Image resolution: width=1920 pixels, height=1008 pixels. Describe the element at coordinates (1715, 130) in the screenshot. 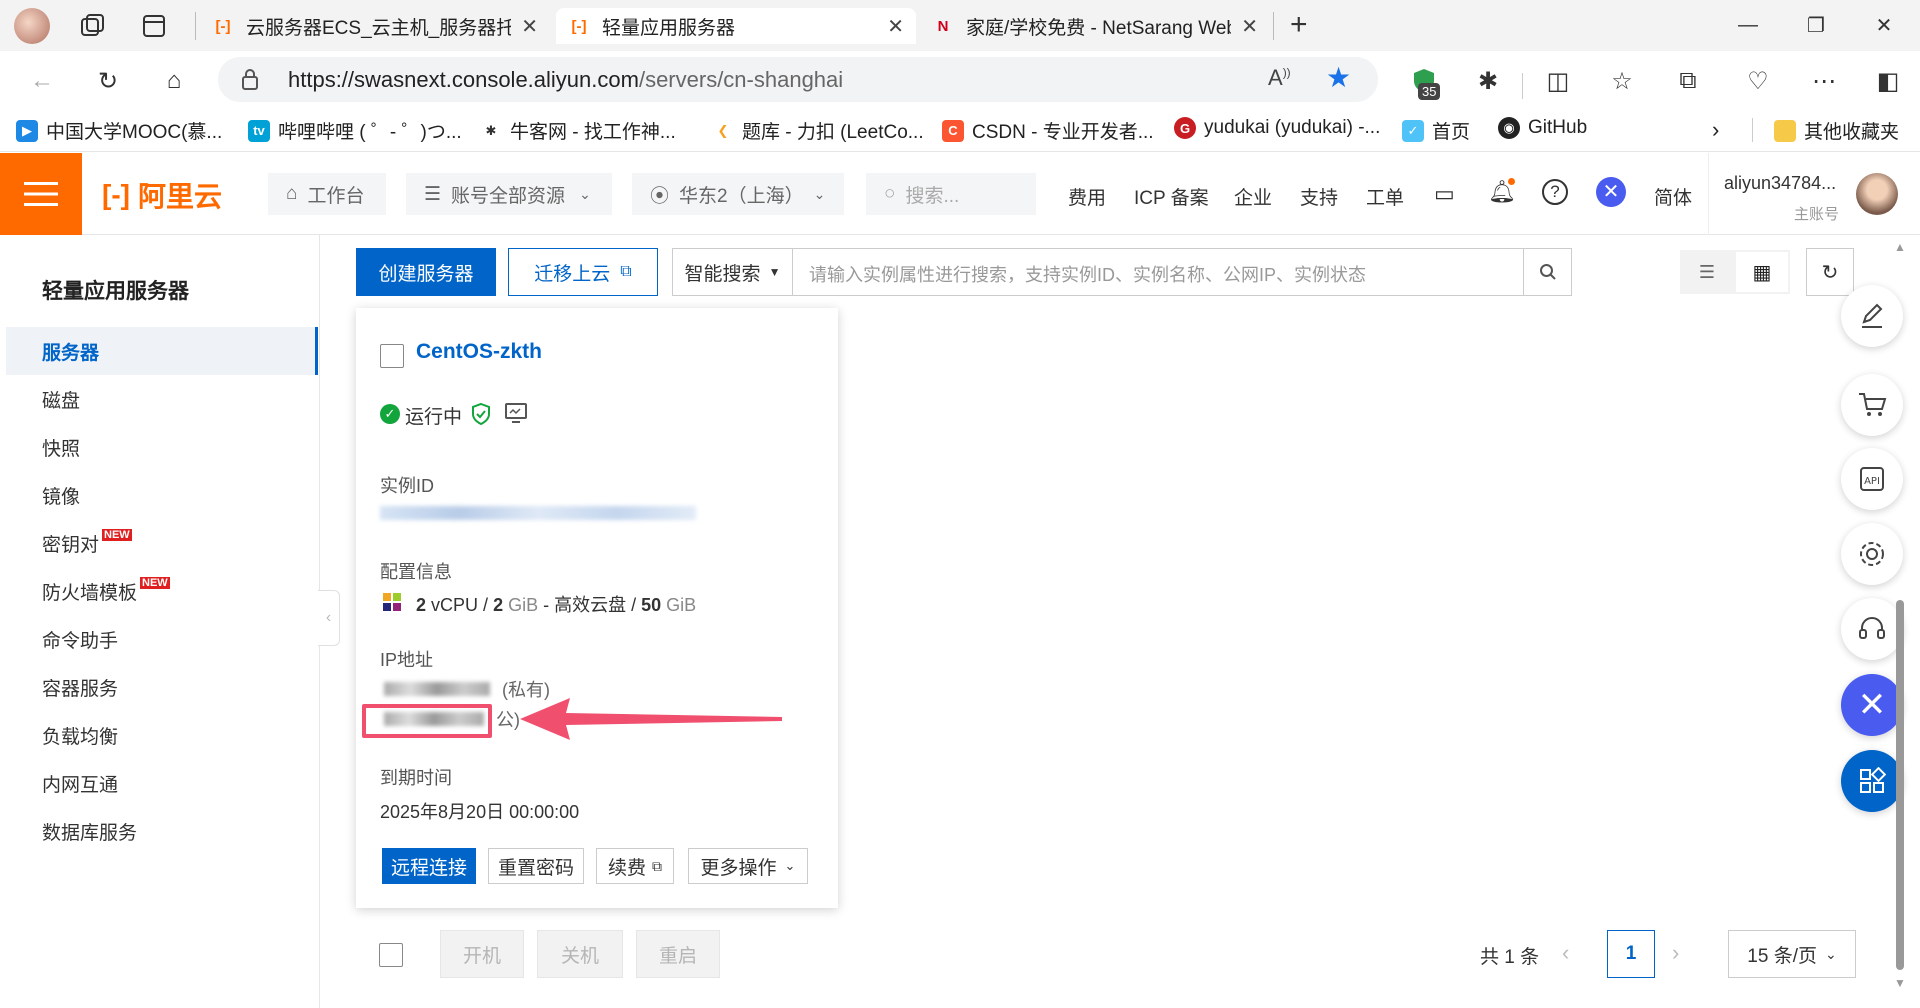

I see `bookmarks-overflow-chevron-icon: ›` at that location.